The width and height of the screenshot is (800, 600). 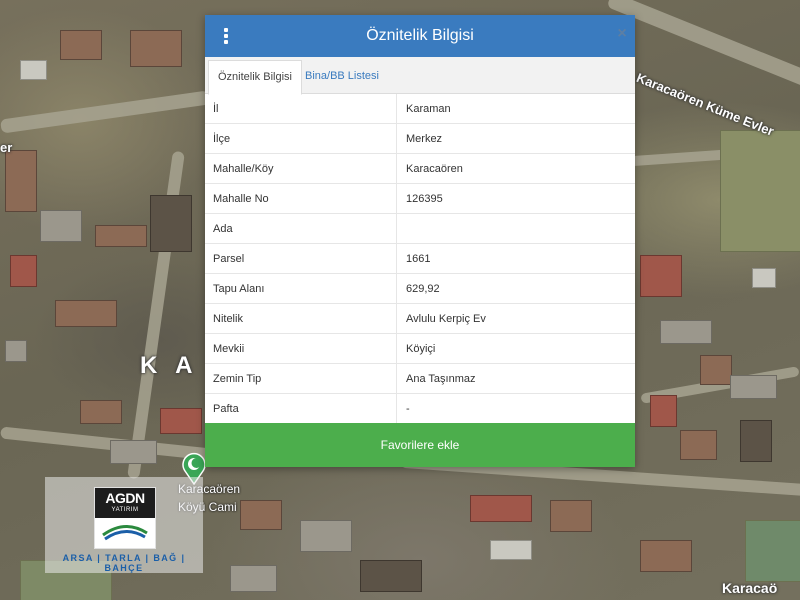 I want to click on tab-attribute-info: Öznitelik Bilgisi, so click(x=255, y=77).